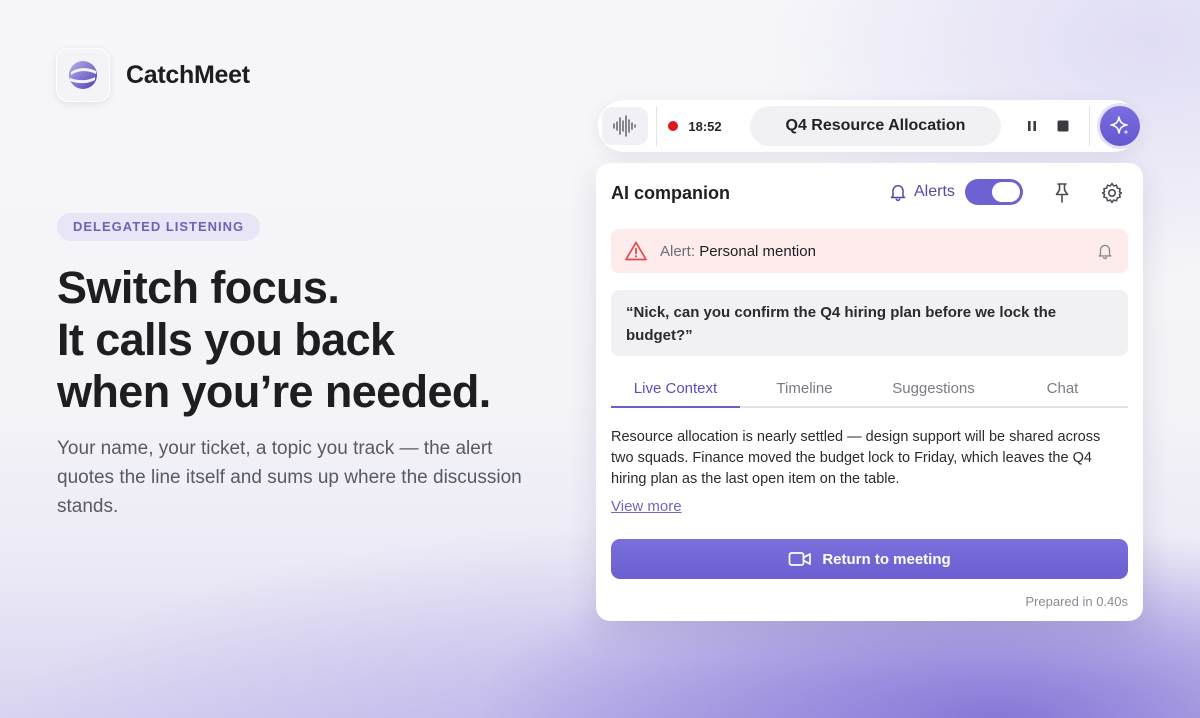  I want to click on section-badge: DELEGATED LISTENING, so click(159, 227).